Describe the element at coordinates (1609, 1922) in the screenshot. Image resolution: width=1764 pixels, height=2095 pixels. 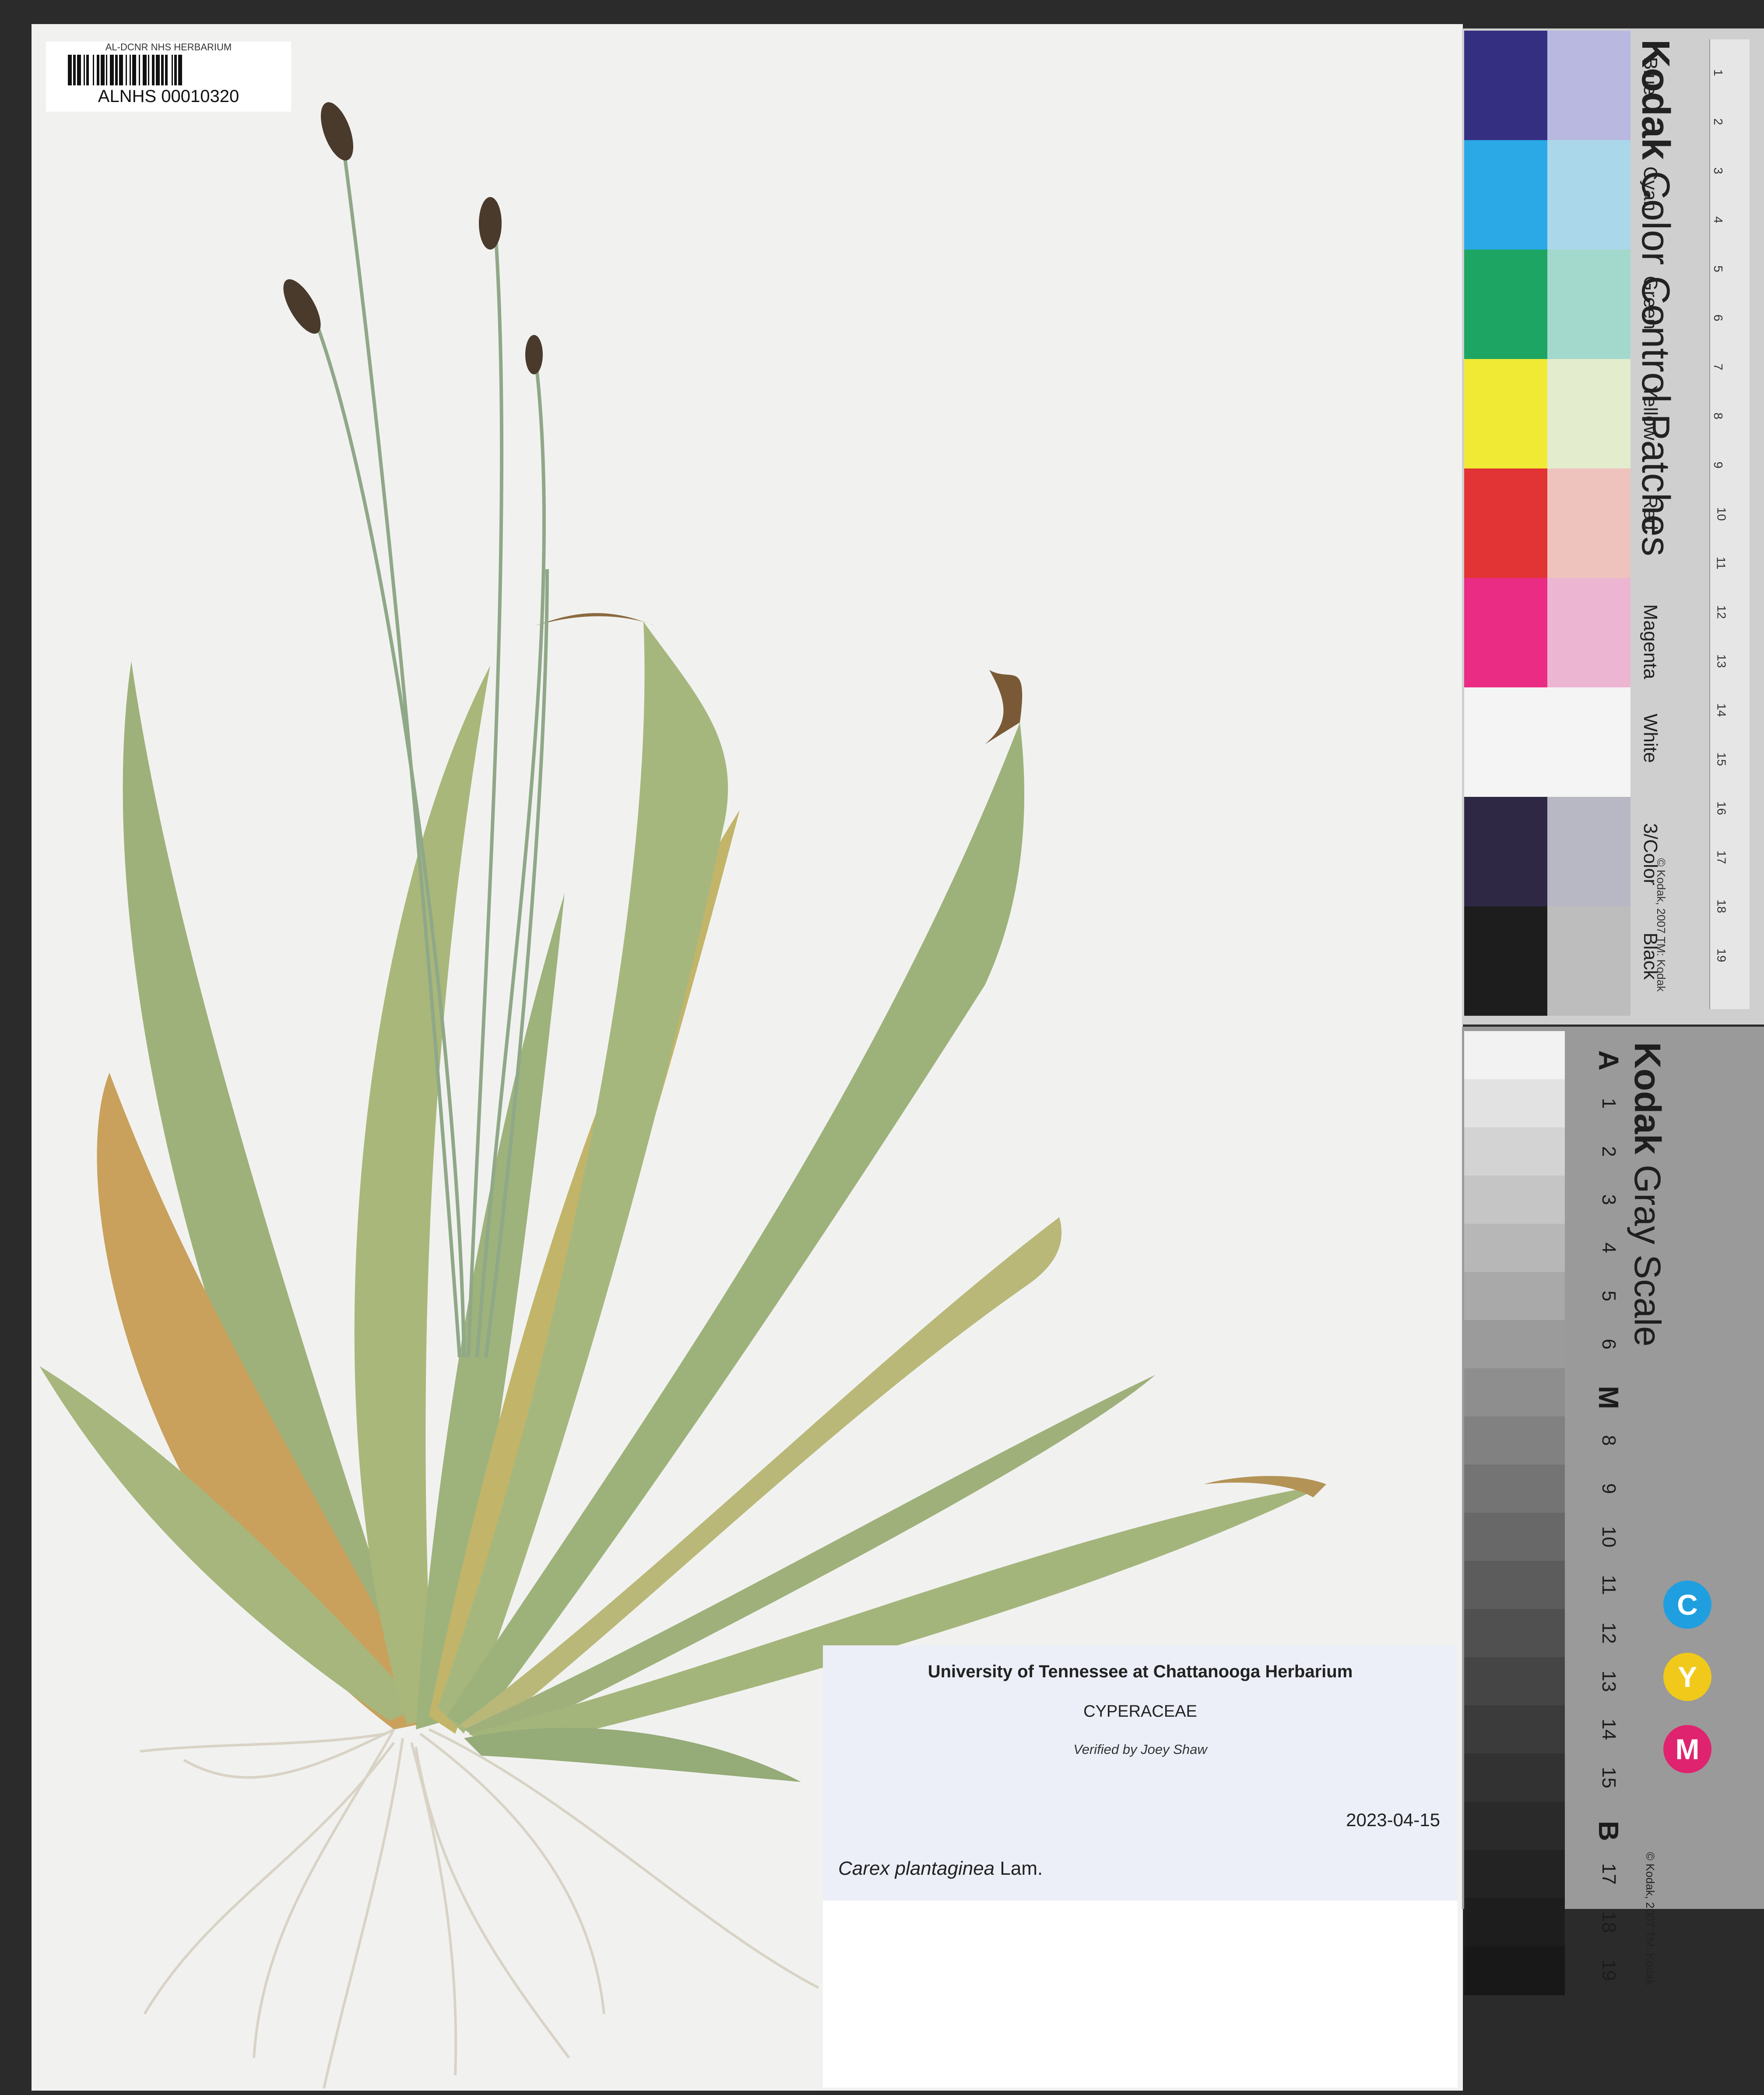
I see `gray-step-label: 18` at that location.